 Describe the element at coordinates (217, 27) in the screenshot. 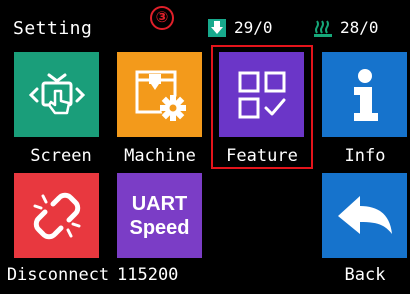

I see `nozzle-icon` at that location.